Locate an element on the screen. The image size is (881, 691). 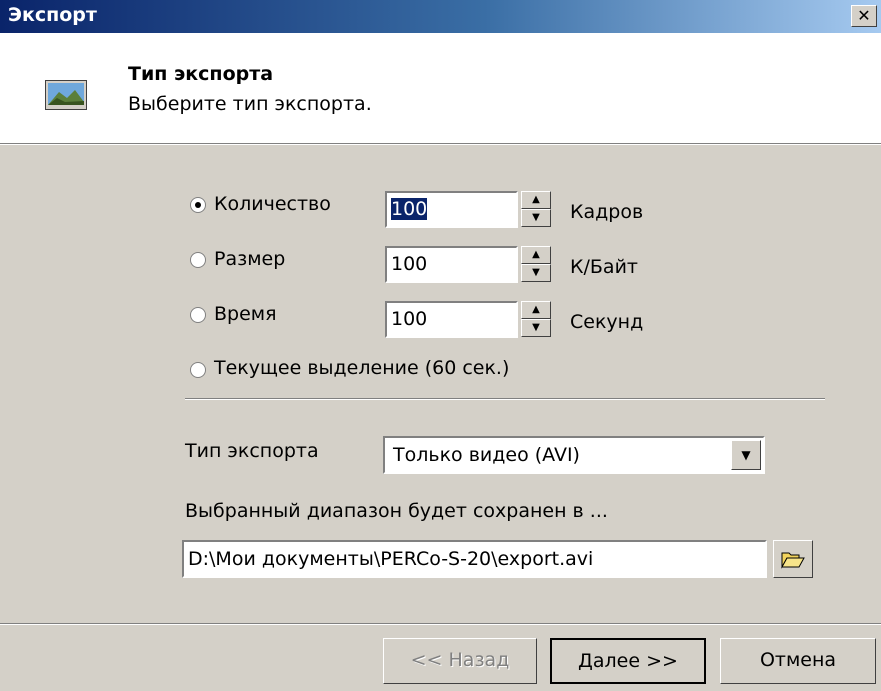
close-icon: ✕ is located at coordinates (864, 15).